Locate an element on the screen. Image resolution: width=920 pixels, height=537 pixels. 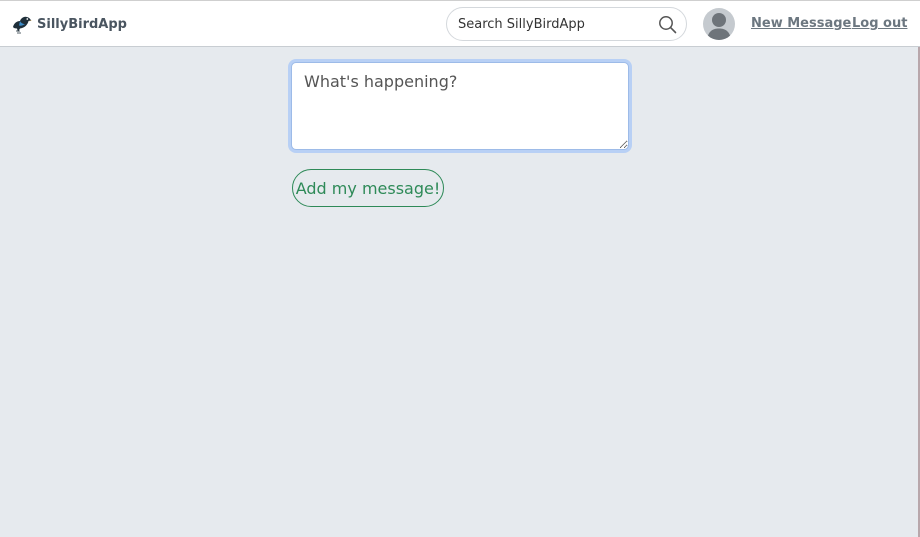
search-input is located at coordinates (553, 24).